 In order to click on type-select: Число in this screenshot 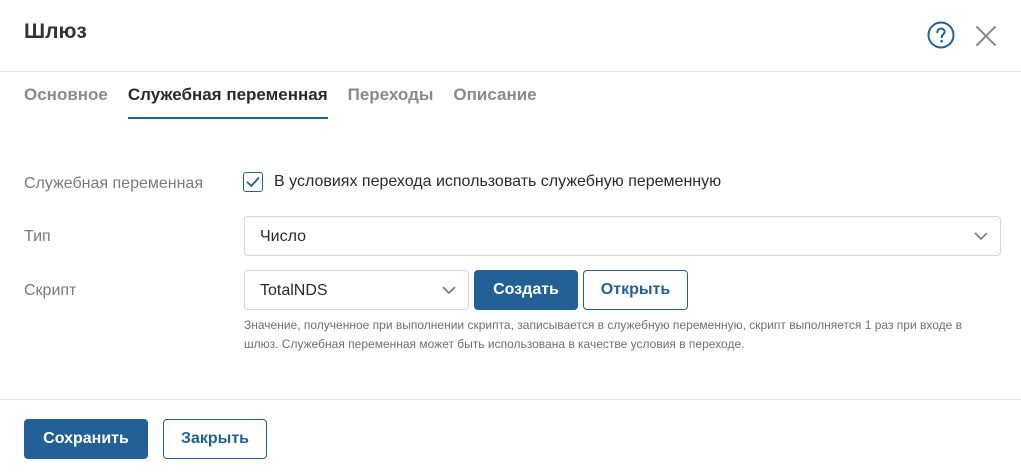, I will do `click(622, 236)`.